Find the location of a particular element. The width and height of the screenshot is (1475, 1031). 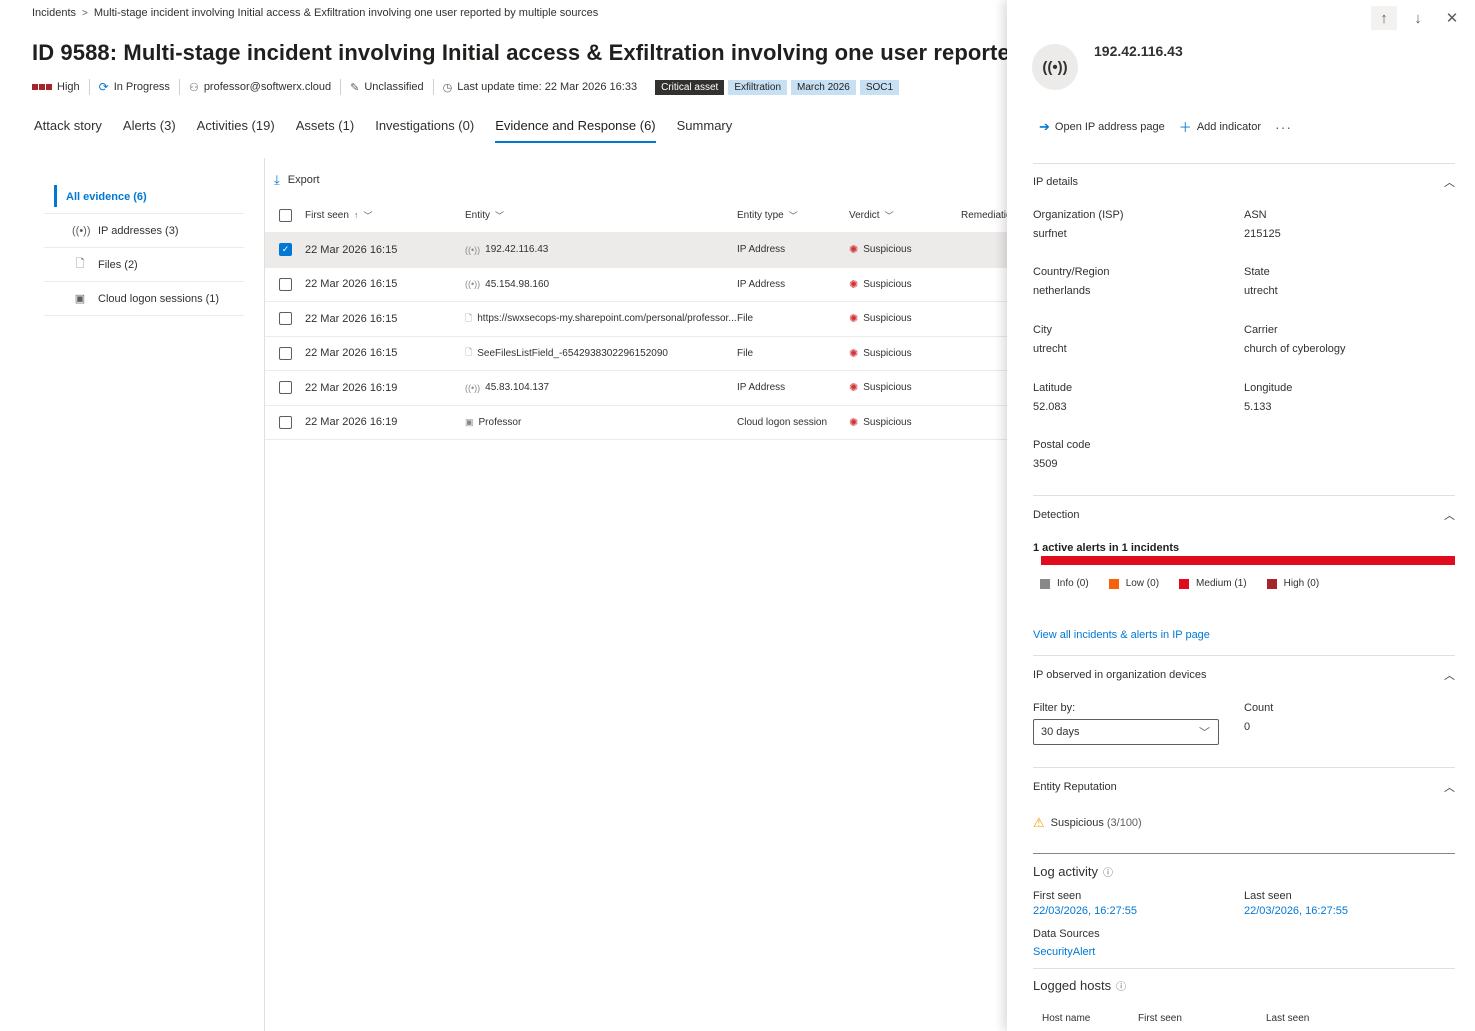

entity-label: 192.42.116.43 is located at coordinates (517, 250).